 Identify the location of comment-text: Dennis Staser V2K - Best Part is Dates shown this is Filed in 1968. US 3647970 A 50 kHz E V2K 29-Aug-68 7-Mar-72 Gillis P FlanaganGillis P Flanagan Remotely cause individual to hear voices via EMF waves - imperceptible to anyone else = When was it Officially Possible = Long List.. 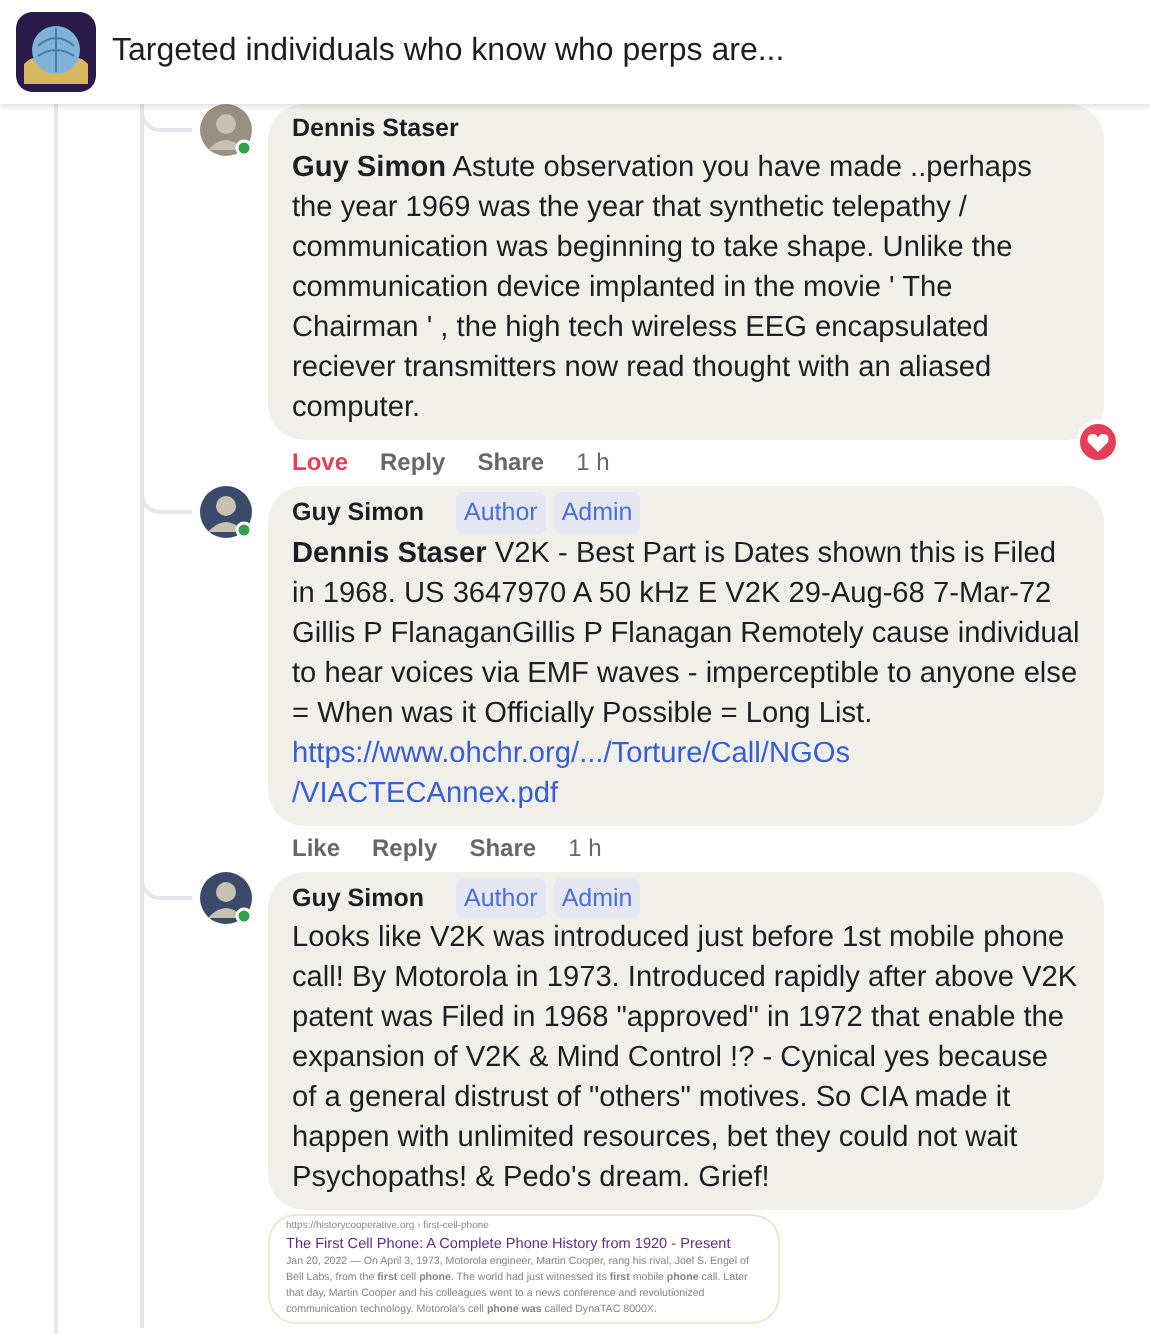
(686, 634).